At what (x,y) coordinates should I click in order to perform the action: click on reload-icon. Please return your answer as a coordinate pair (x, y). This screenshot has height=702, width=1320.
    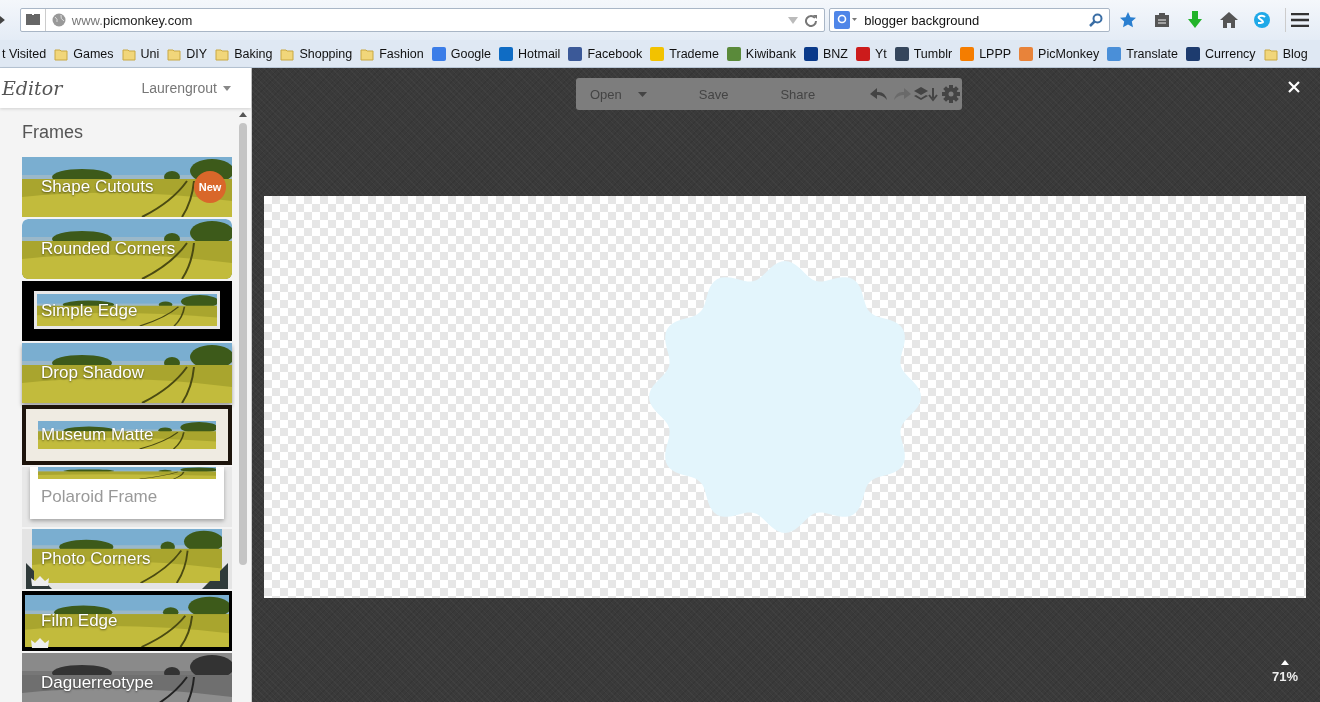
    Looking at the image, I should click on (811, 20).